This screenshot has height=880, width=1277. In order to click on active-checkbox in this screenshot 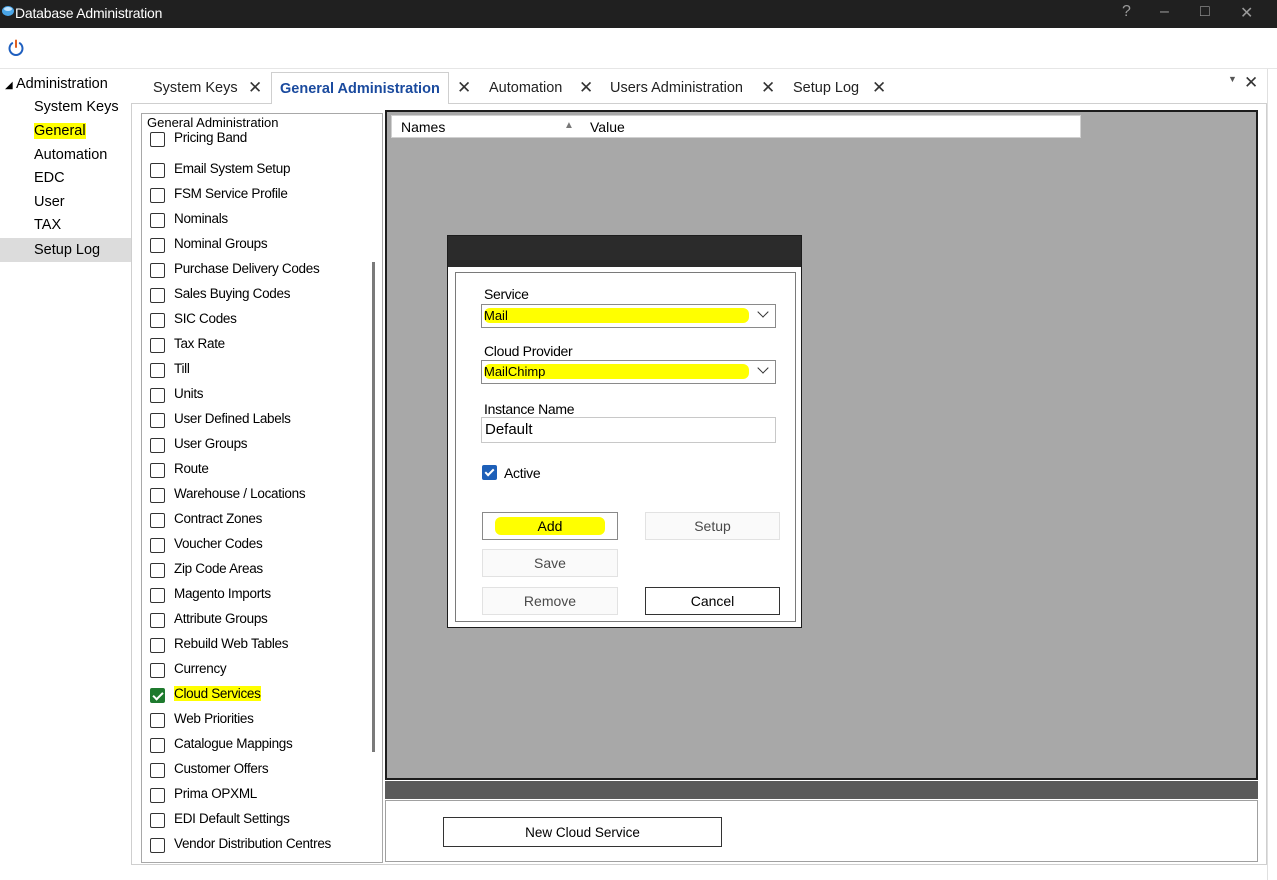, I will do `click(489, 472)`.